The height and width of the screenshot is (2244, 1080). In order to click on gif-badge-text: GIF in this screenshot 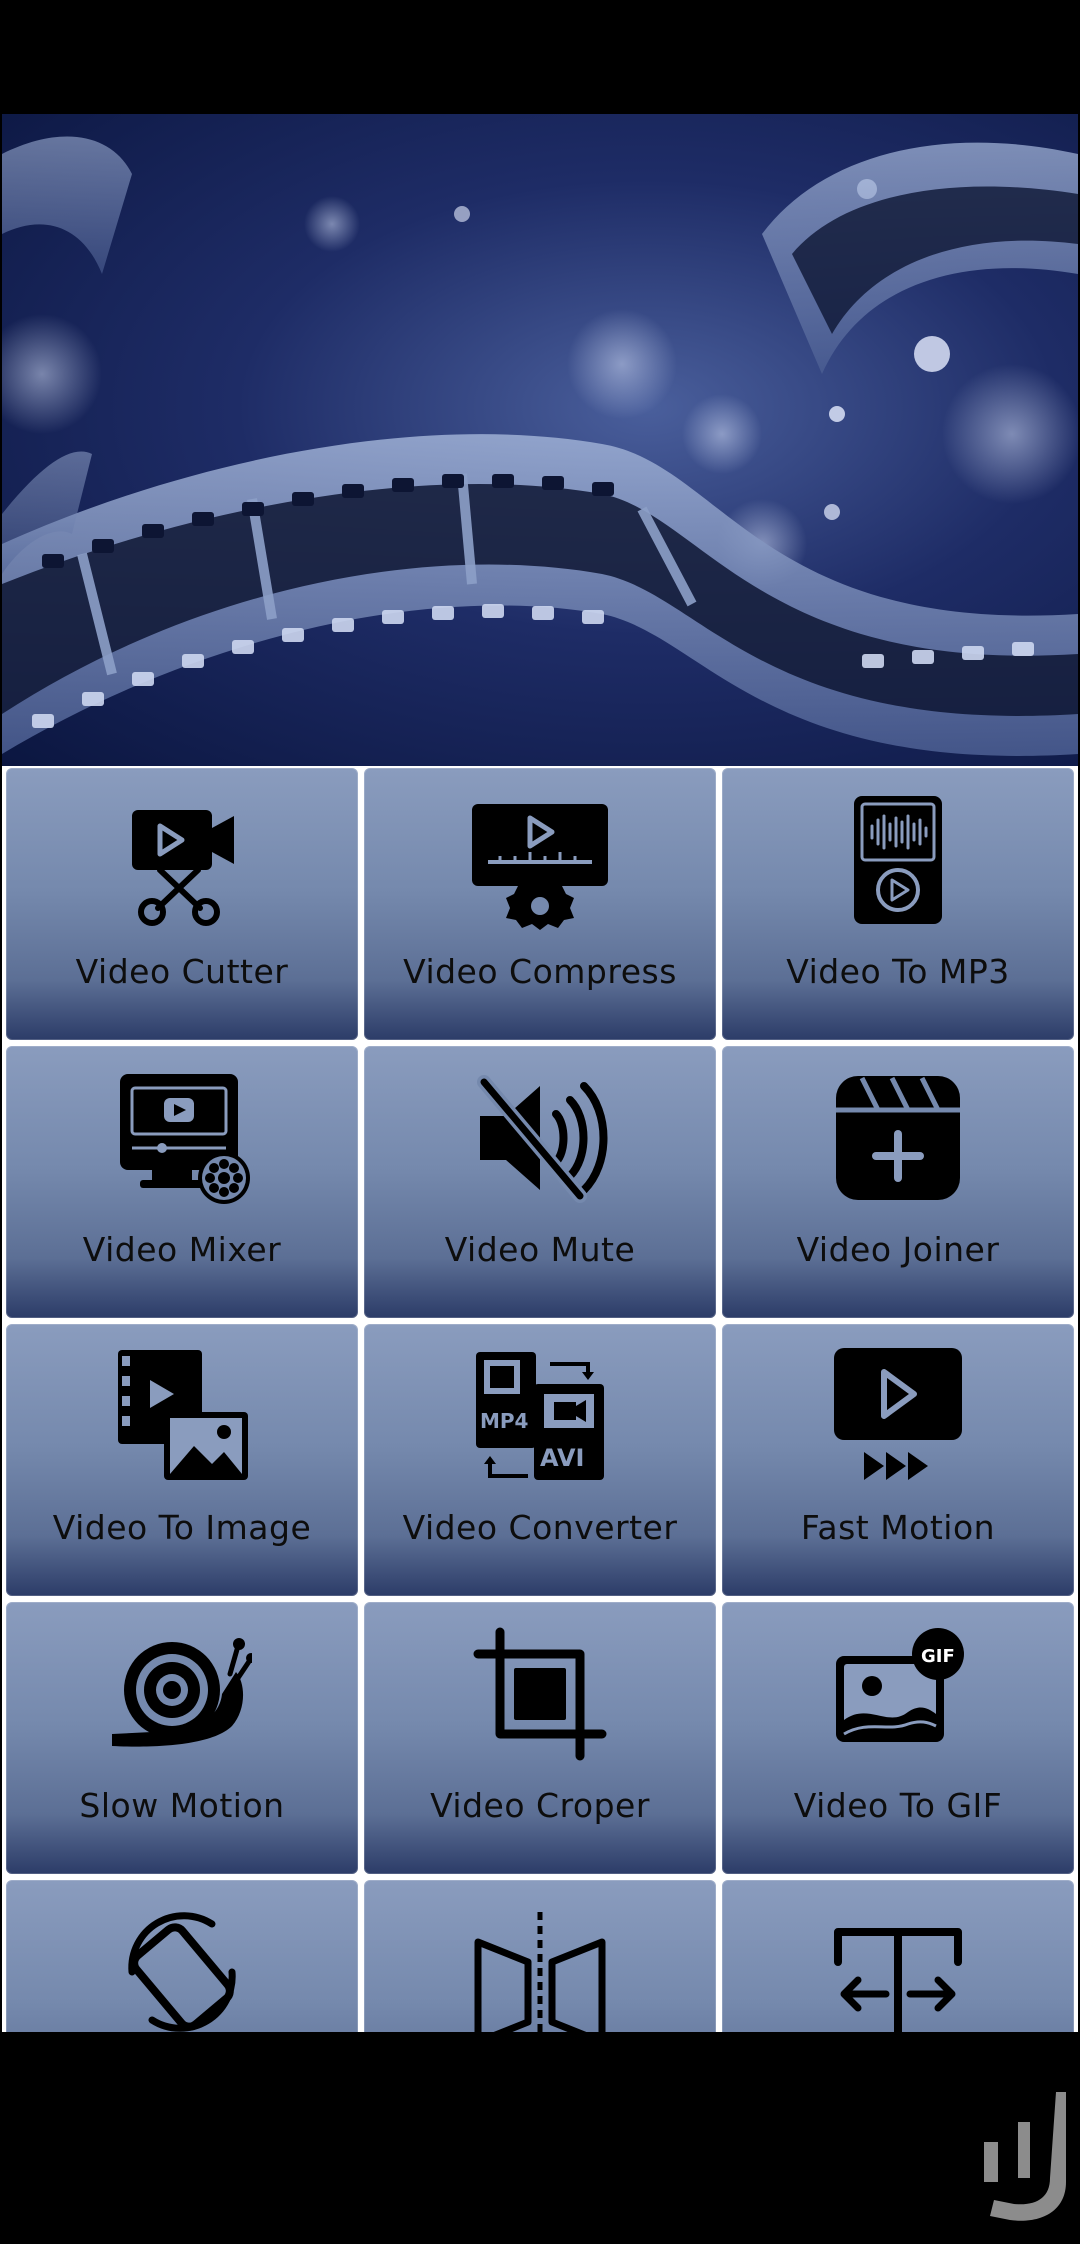, I will do `click(938, 1656)`.